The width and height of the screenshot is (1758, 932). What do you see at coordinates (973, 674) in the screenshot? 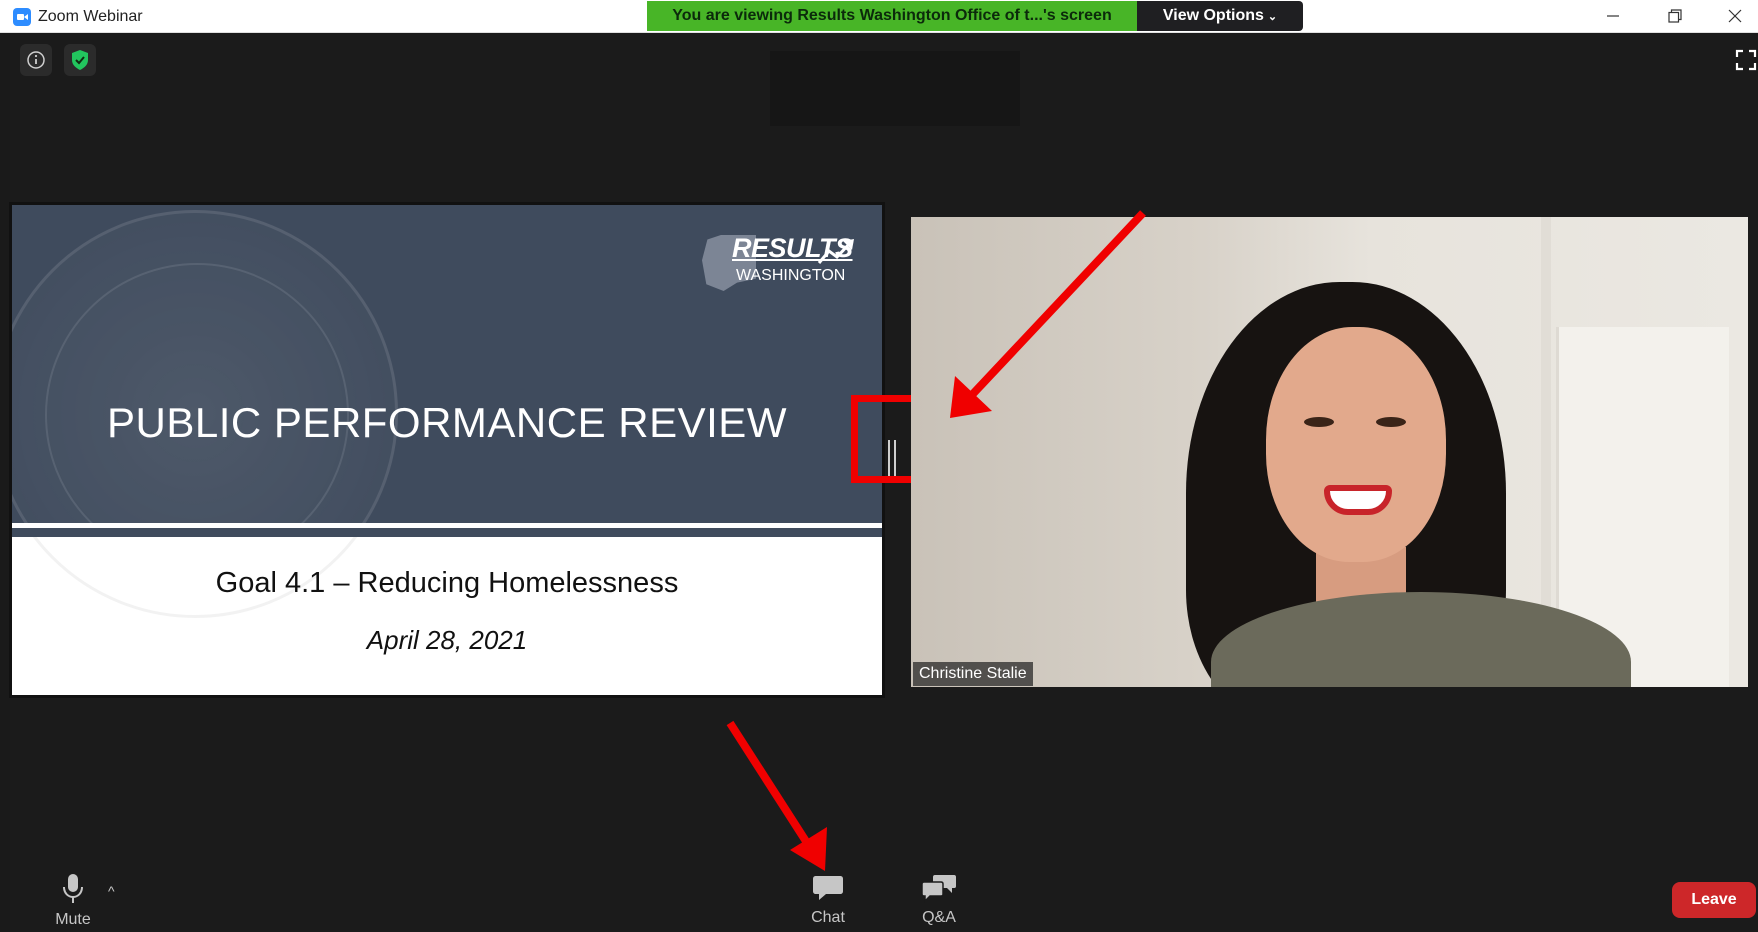
I see `participant-name-tag: Christine Stalie` at bounding box center [973, 674].